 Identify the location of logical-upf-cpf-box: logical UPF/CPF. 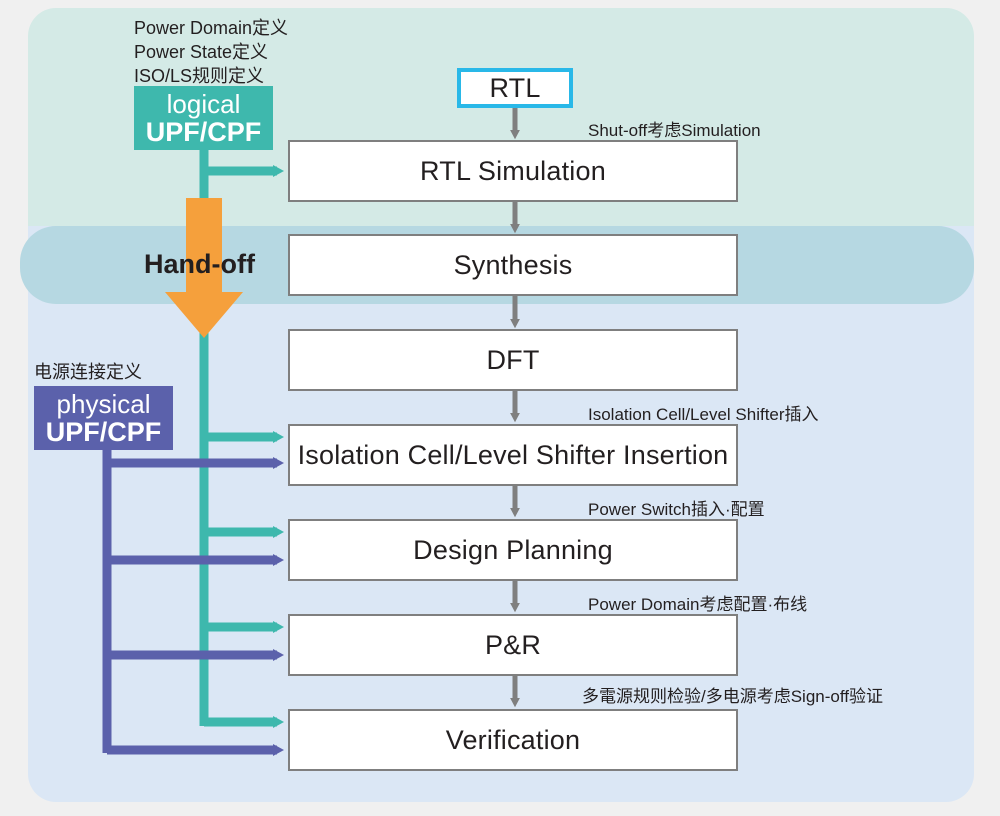
(203, 118).